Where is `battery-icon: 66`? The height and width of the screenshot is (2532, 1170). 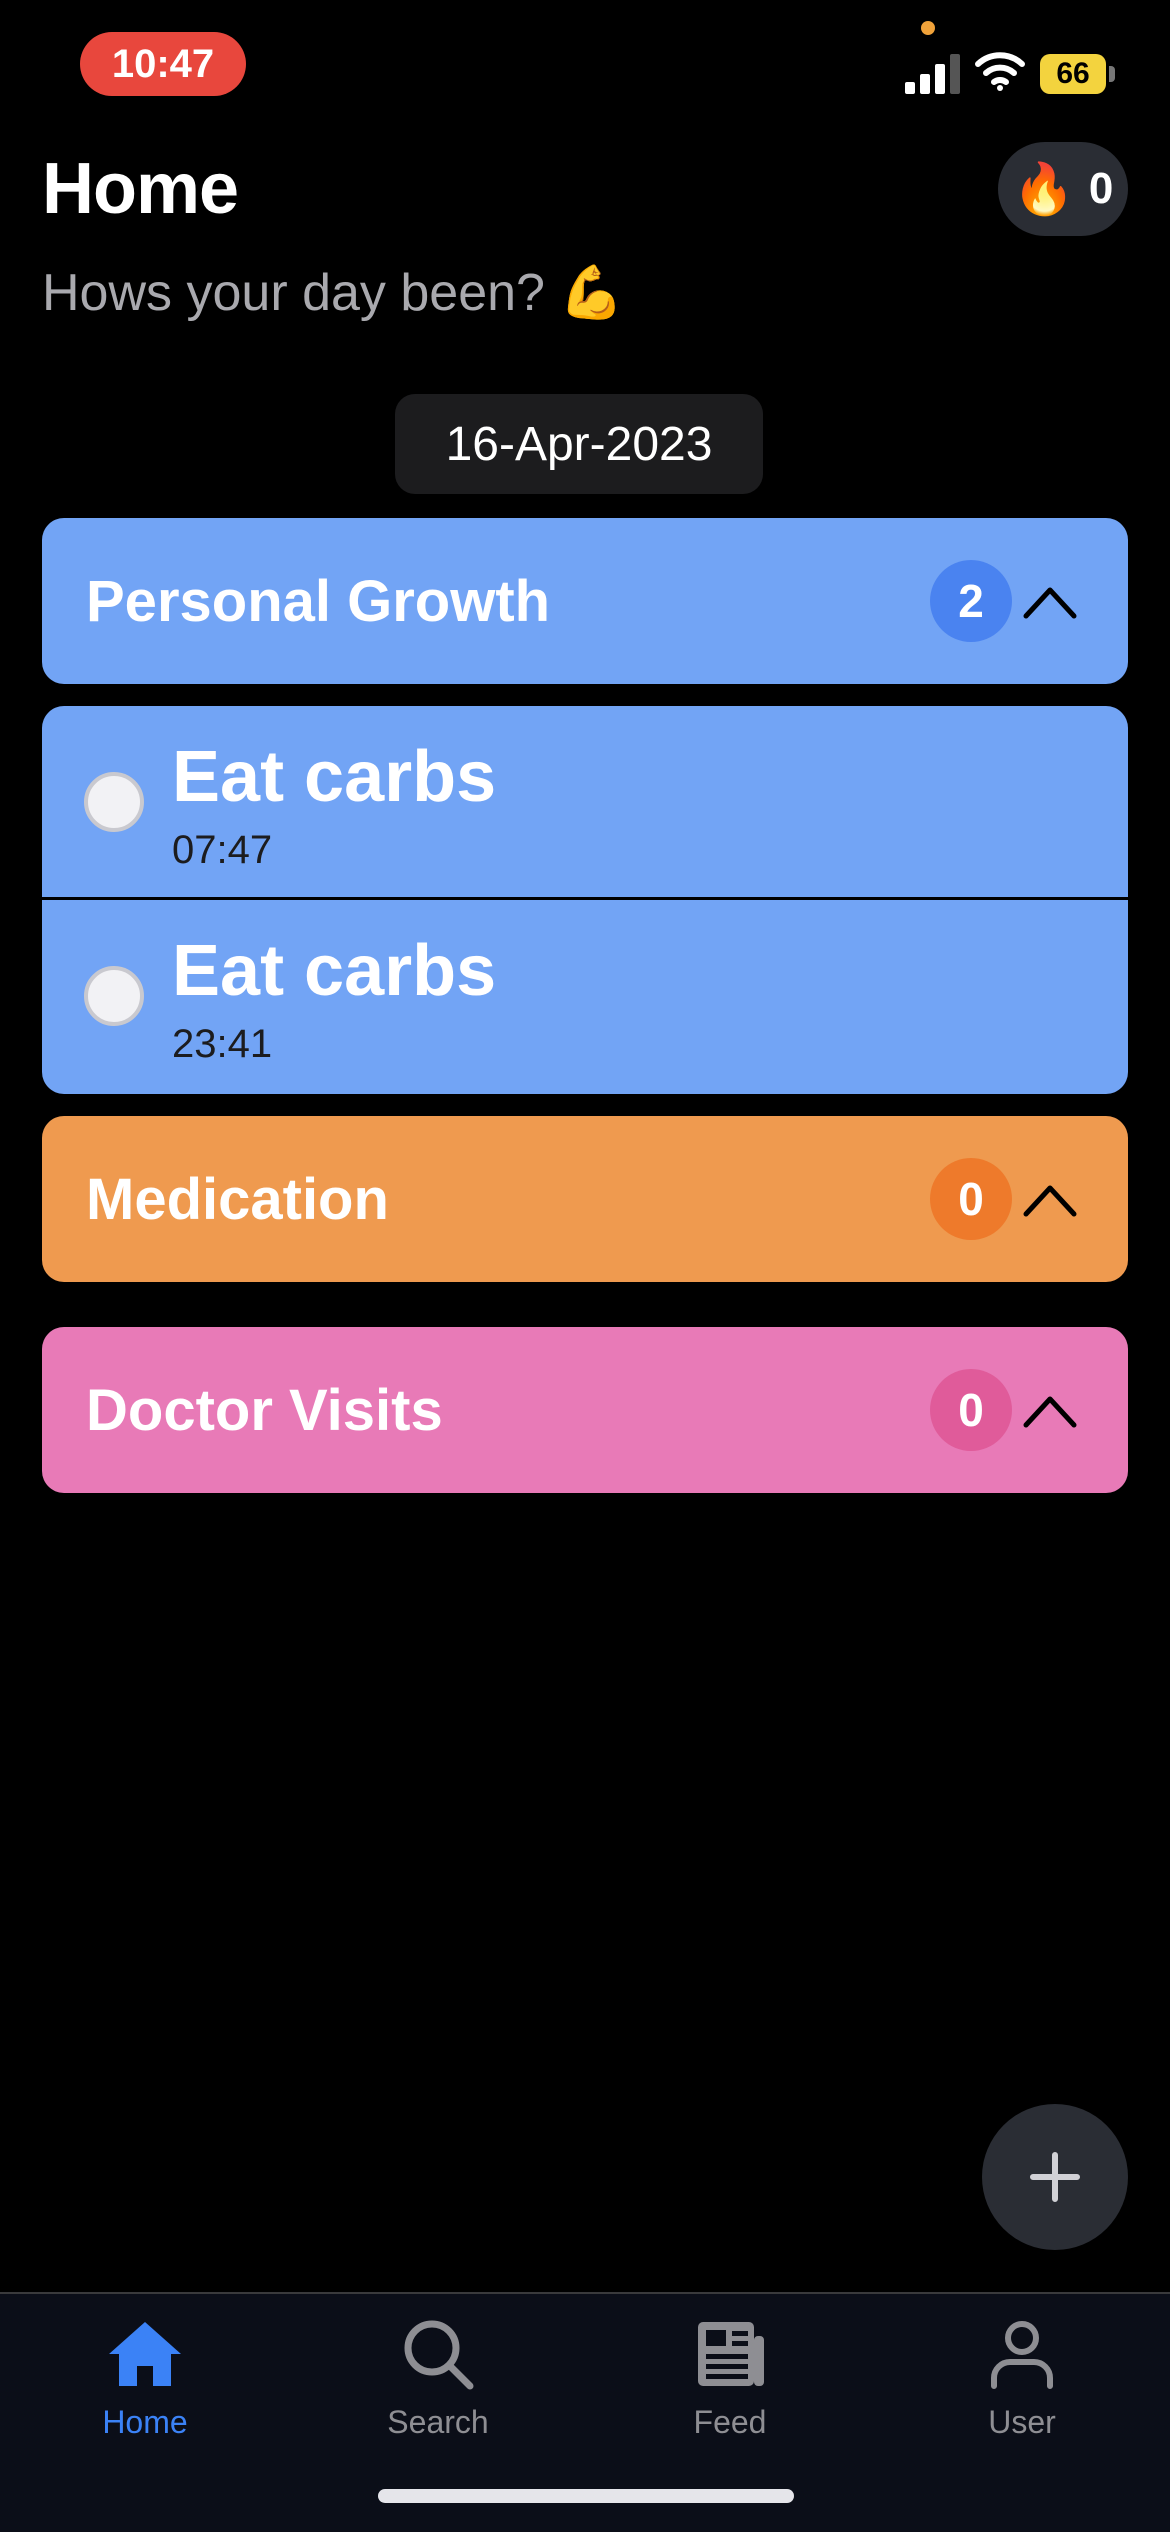 battery-icon: 66 is located at coordinates (1078, 74).